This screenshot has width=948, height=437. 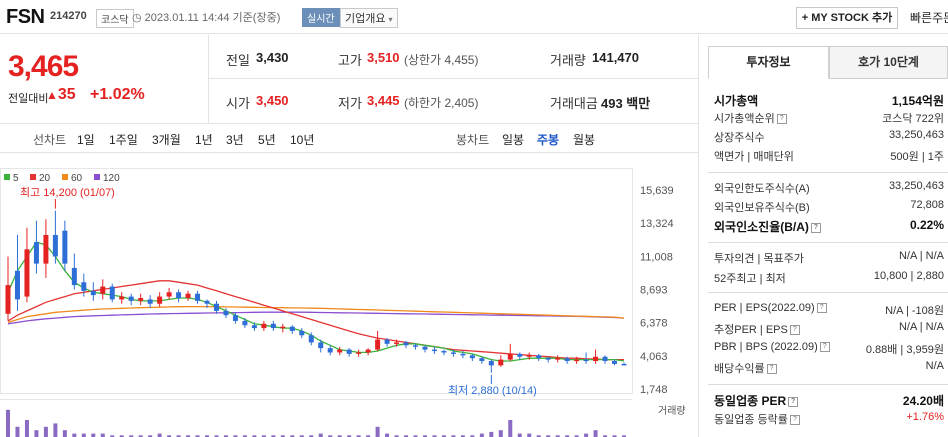 What do you see at coordinates (654, 357) in the screenshot?
I see `y-tick-label: 4,063` at bounding box center [654, 357].